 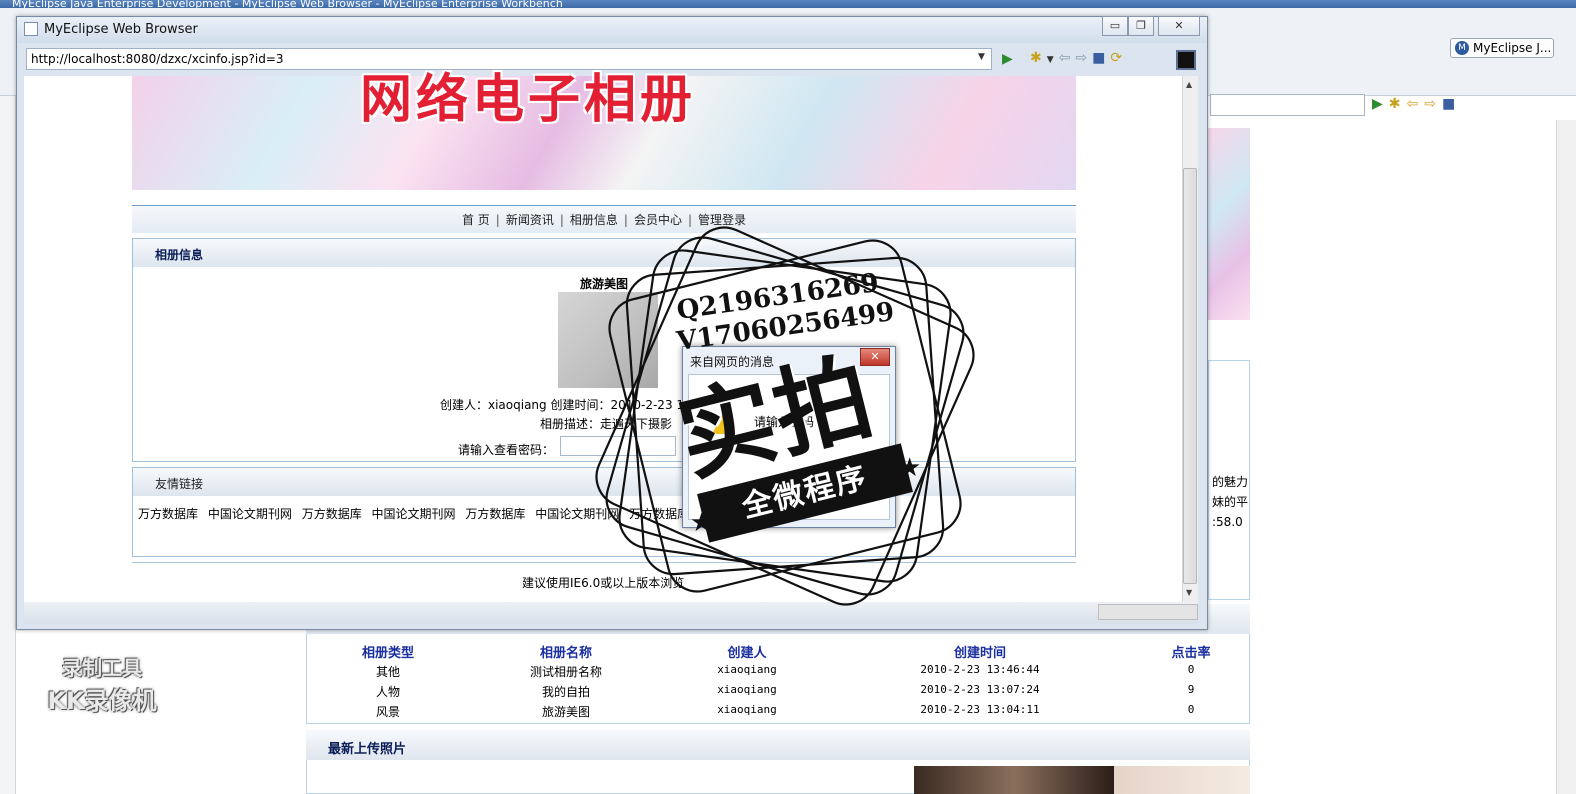 What do you see at coordinates (1472, 105) in the screenshot?
I see `background-toolbar-icons: ▶✱⇦⇨■` at bounding box center [1472, 105].